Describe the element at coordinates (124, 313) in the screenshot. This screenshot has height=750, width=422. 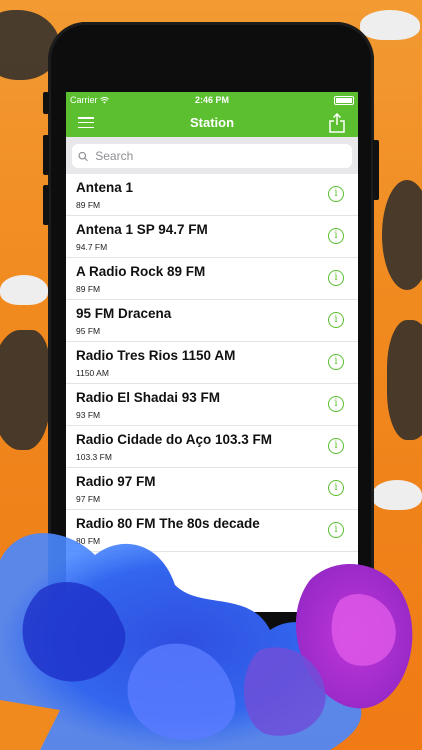
I see `station-name: 95 FM Dracena` at that location.